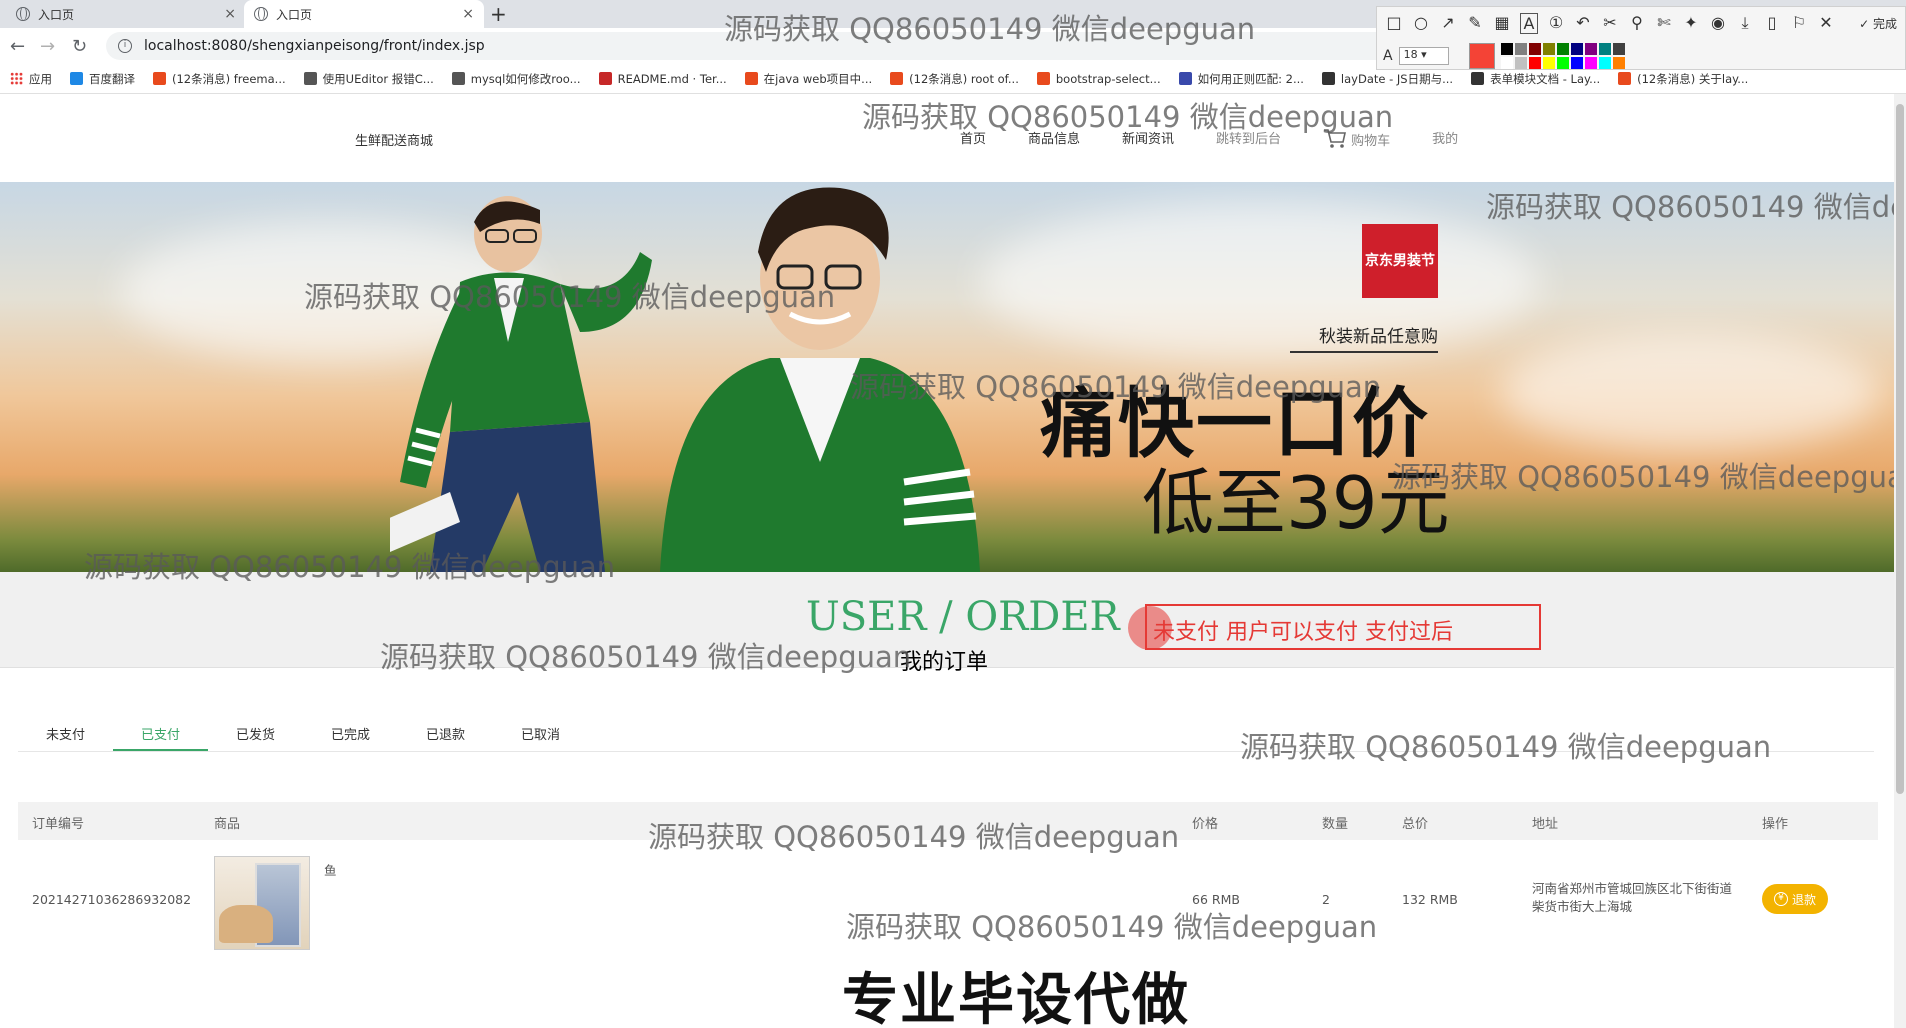 Image resolution: width=1906 pixels, height=1028 pixels. What do you see at coordinates (1388, 56) in the screenshot?
I see `font-size-icon: A` at bounding box center [1388, 56].